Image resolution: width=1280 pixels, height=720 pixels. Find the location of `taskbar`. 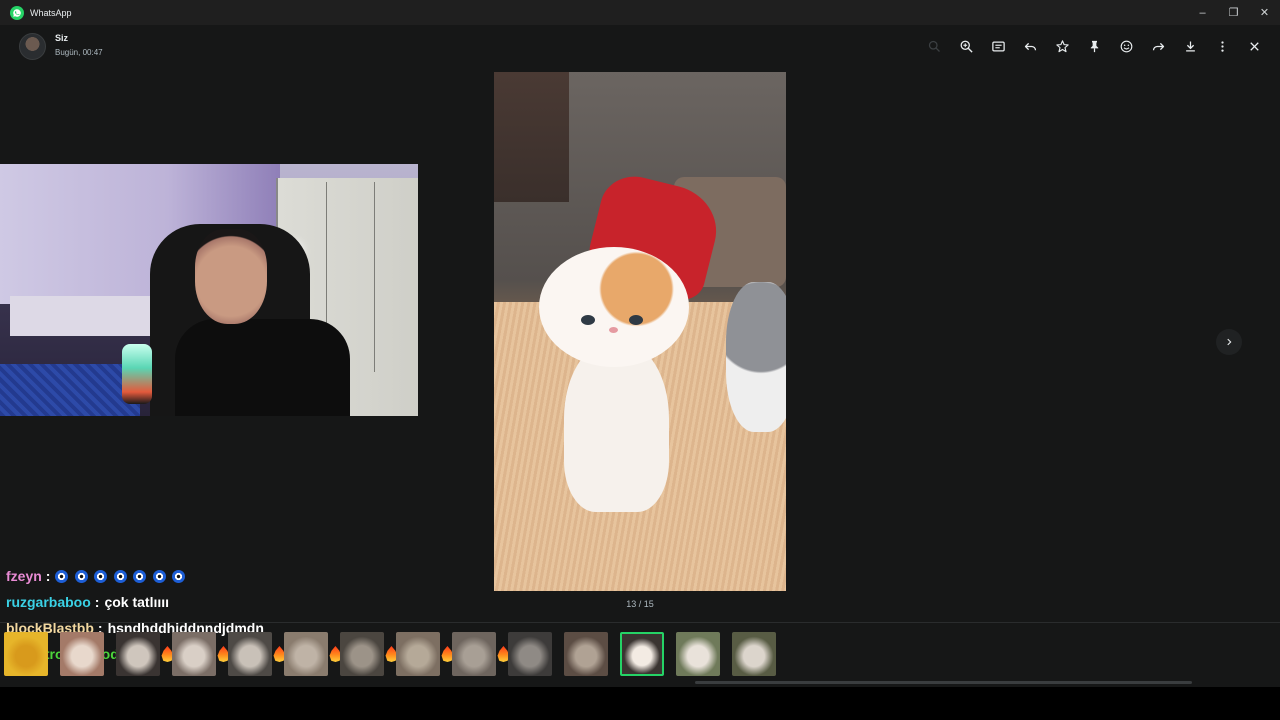

taskbar is located at coordinates (640, 703).